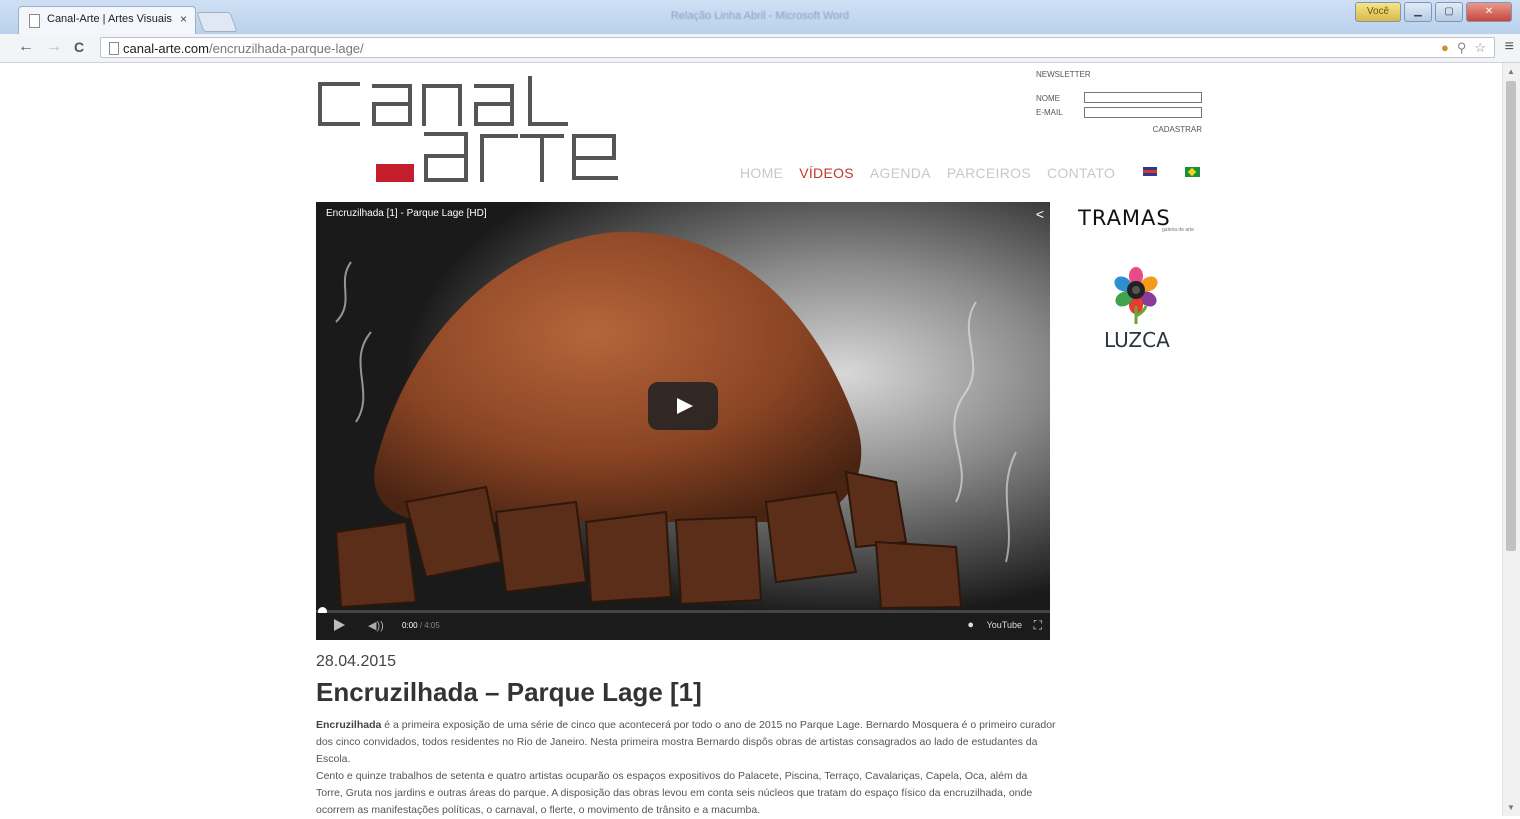  I want to click on window-title: Relação Linha Abril - Microsoft Word, so click(760, 16).